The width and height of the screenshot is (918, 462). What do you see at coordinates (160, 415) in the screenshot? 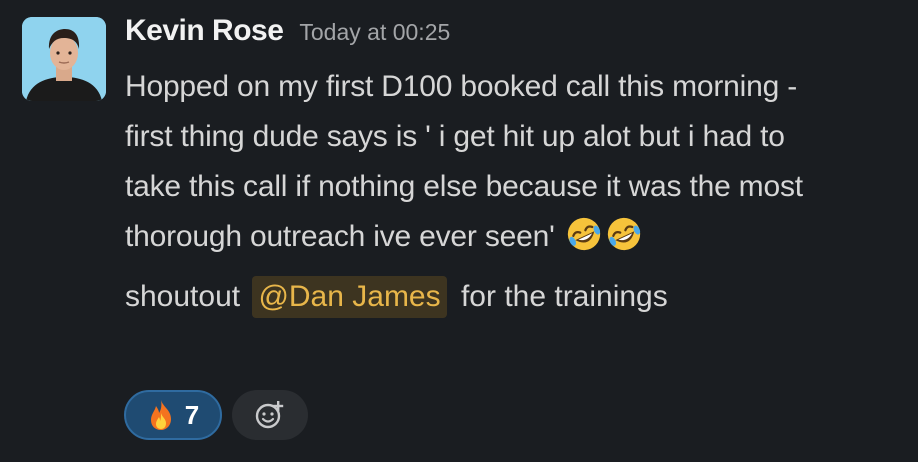
I see `fire-icon` at bounding box center [160, 415].